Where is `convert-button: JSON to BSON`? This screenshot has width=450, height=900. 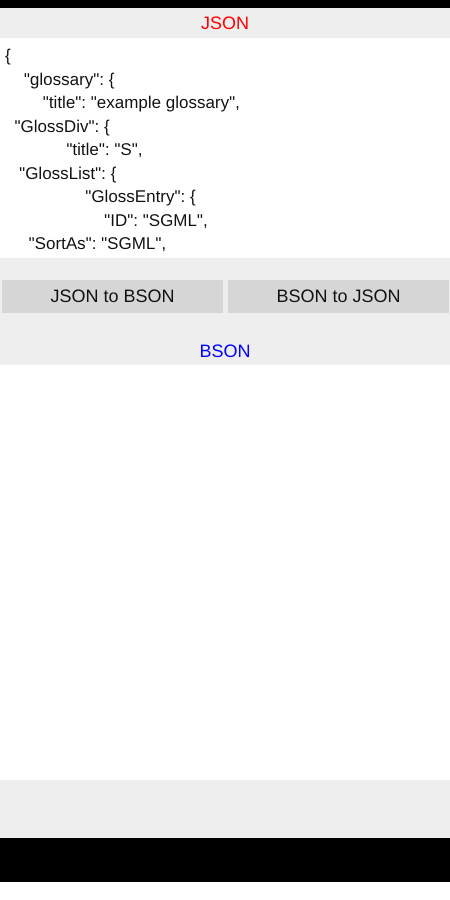
convert-button: JSON to BSON is located at coordinates (112, 296).